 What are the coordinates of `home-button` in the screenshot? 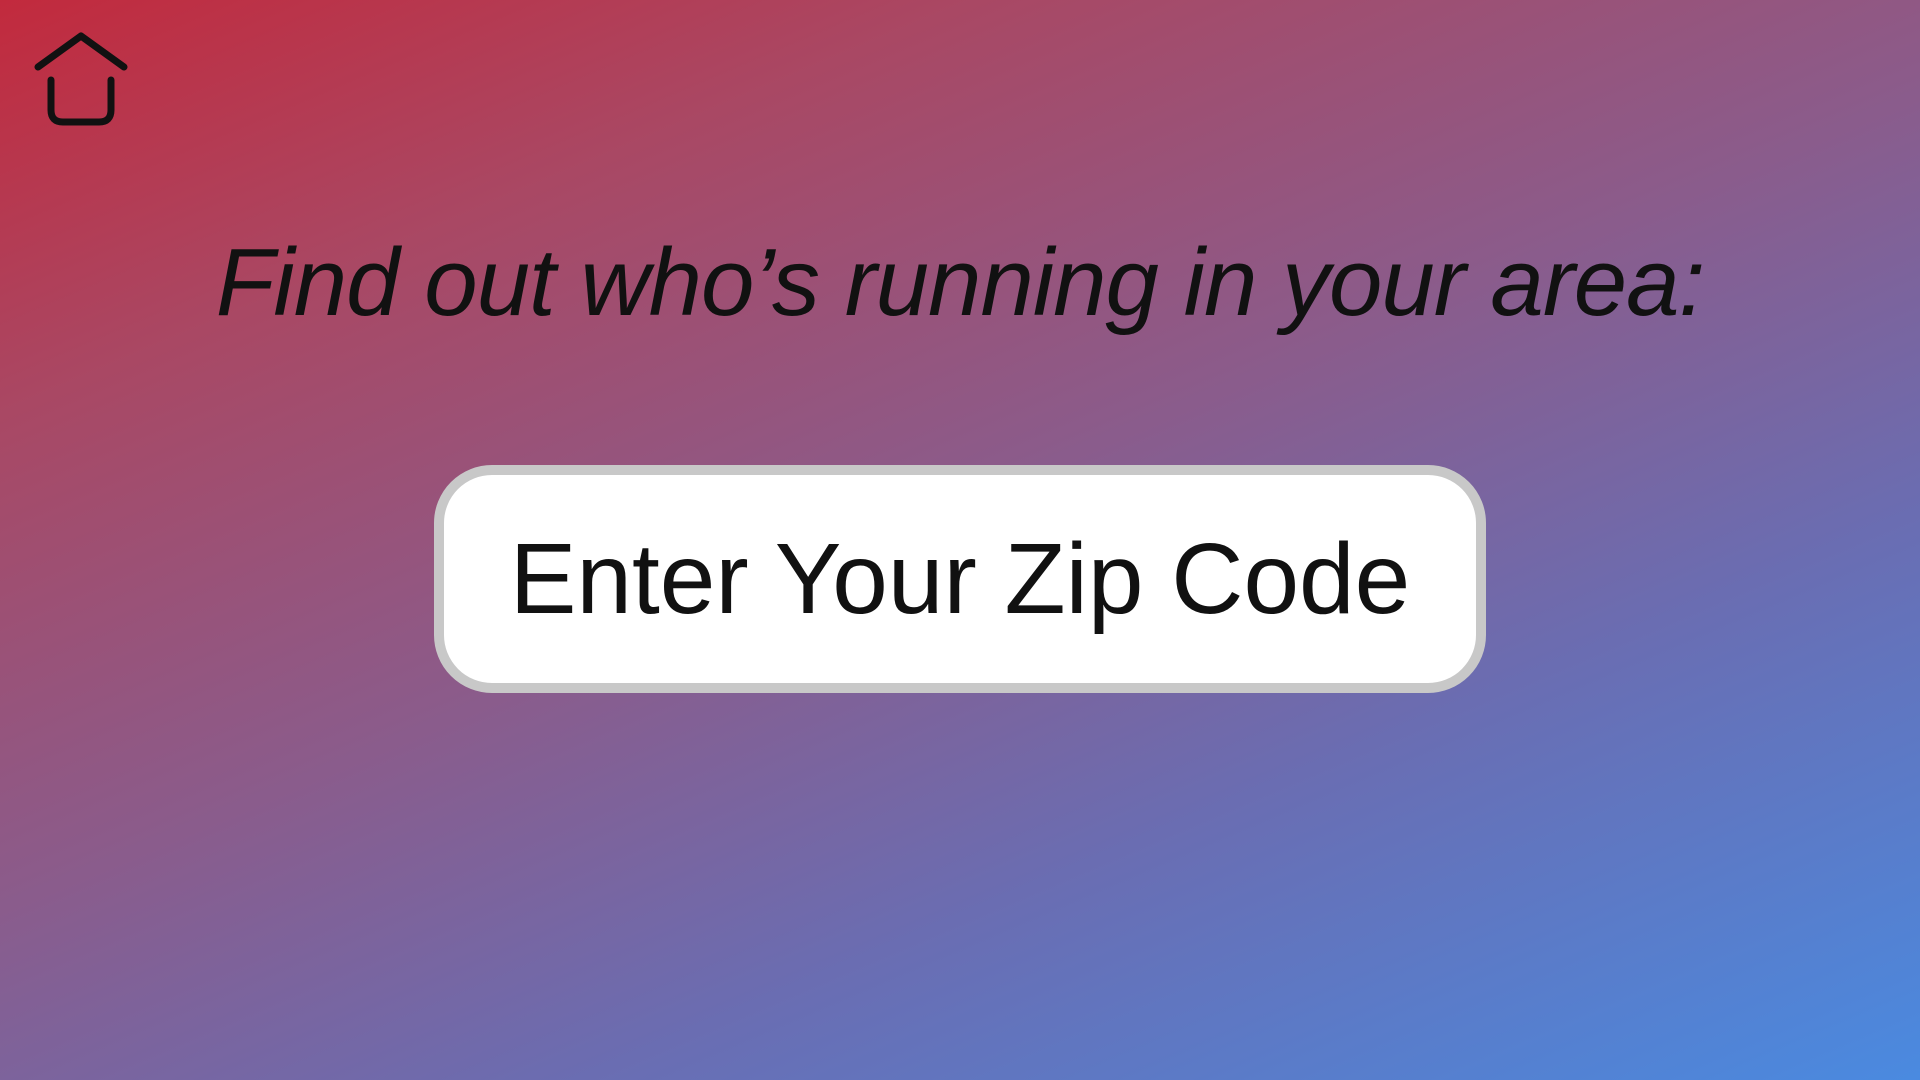 It's located at (81, 81).